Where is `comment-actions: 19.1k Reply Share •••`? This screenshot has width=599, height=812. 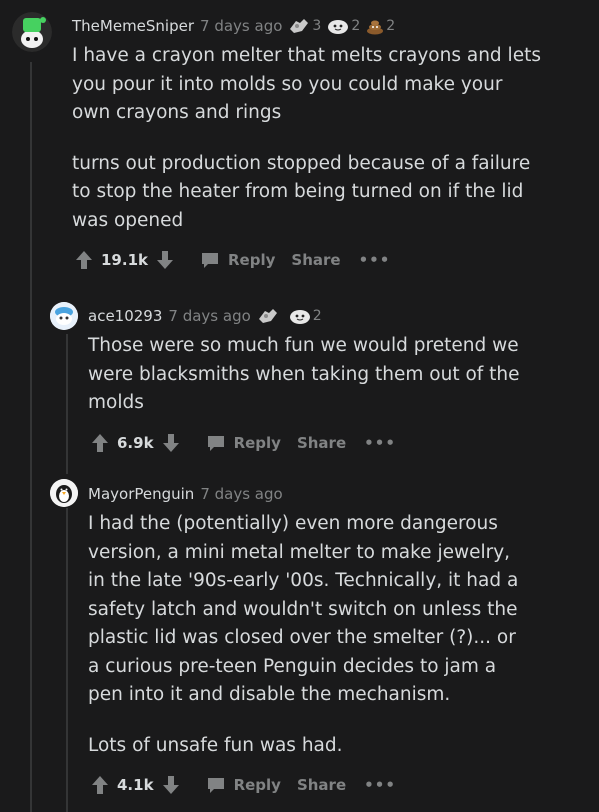 comment-actions: 19.1k Reply Share ••• is located at coordinates (232, 260).